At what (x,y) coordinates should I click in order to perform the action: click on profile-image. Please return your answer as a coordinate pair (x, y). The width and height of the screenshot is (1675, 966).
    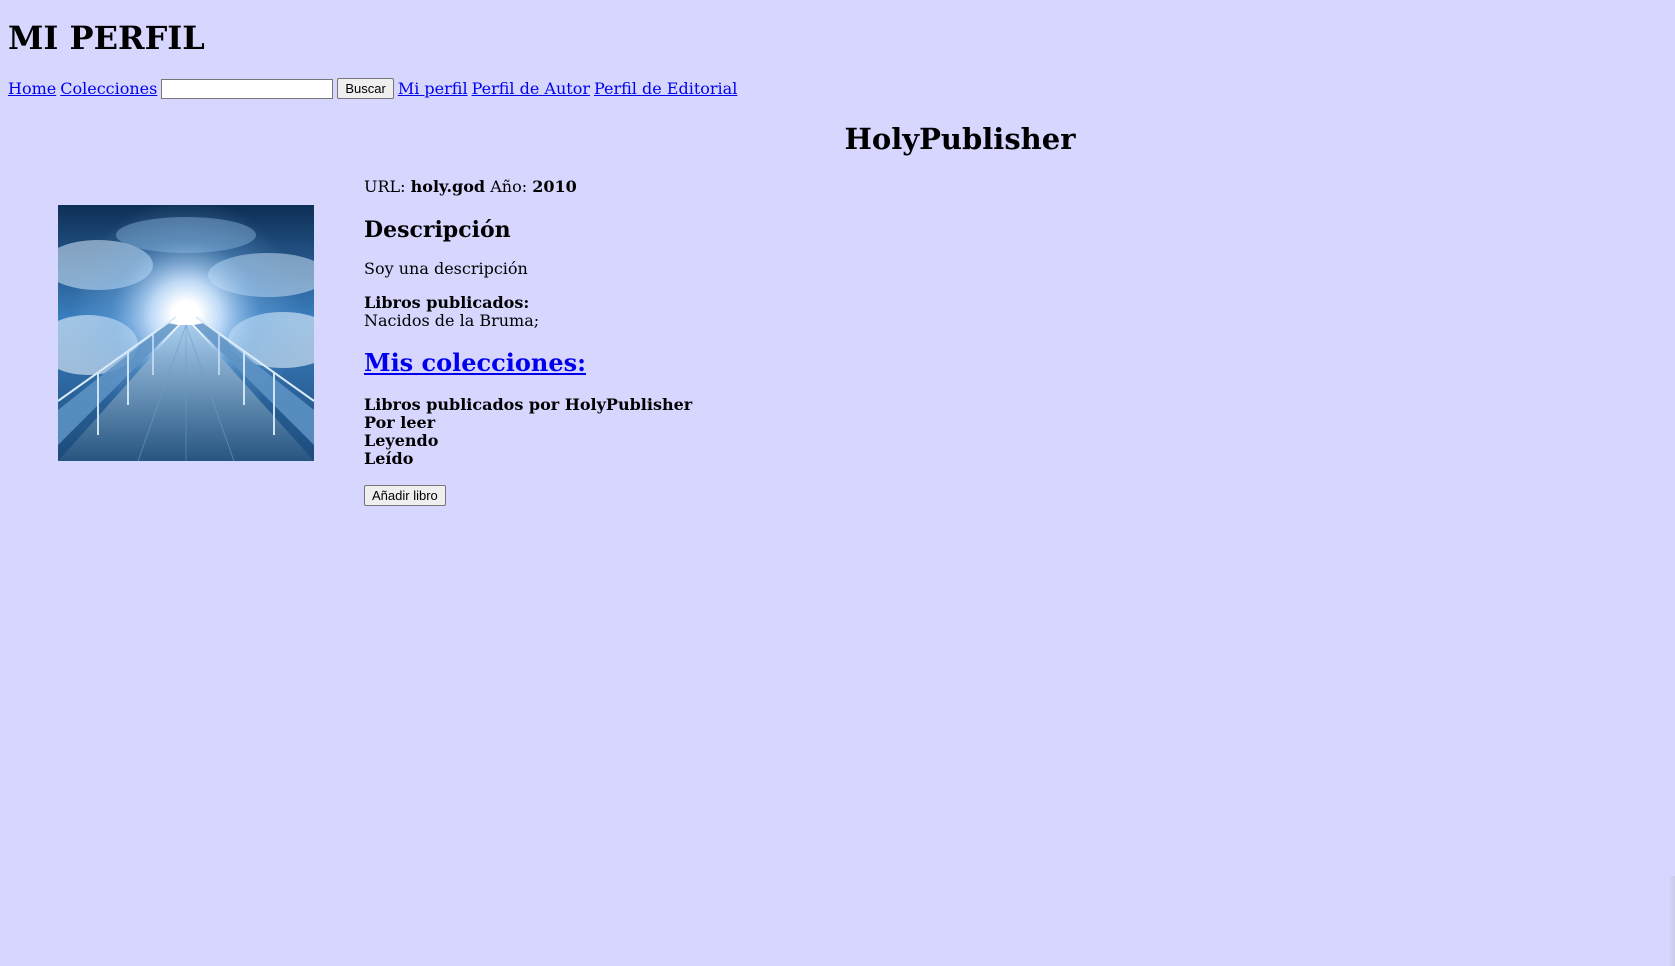
    Looking at the image, I should click on (186, 333).